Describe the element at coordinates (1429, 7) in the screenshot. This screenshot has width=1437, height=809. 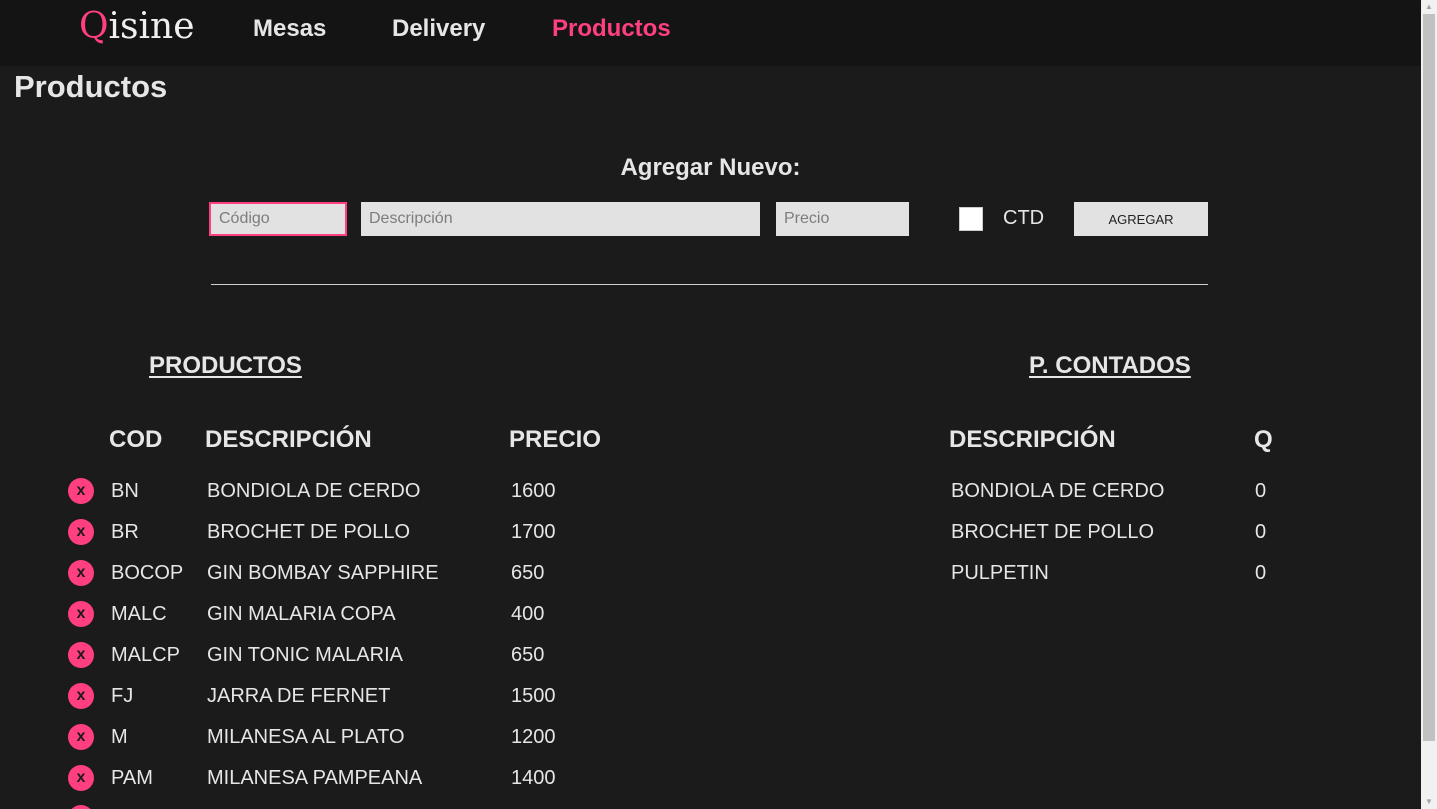
I see `scroll-up-arrow-icon: ▲` at that location.